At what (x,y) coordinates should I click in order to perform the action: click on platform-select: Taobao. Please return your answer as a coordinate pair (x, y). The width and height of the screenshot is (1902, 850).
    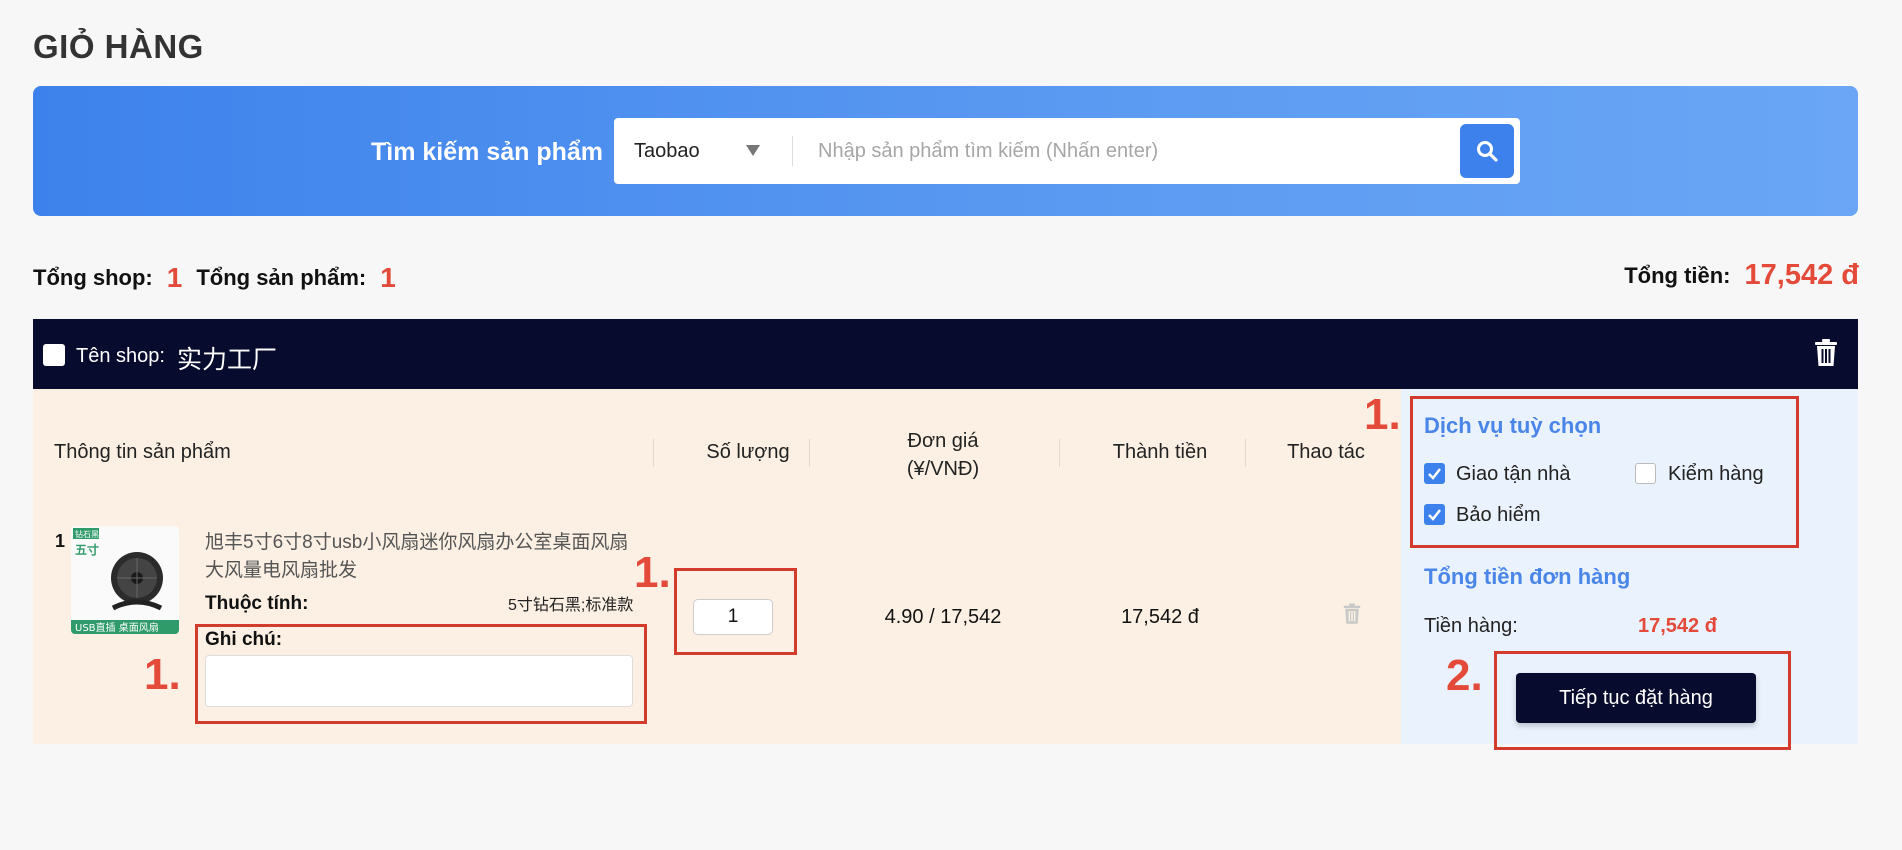
    Looking at the image, I should click on (703, 151).